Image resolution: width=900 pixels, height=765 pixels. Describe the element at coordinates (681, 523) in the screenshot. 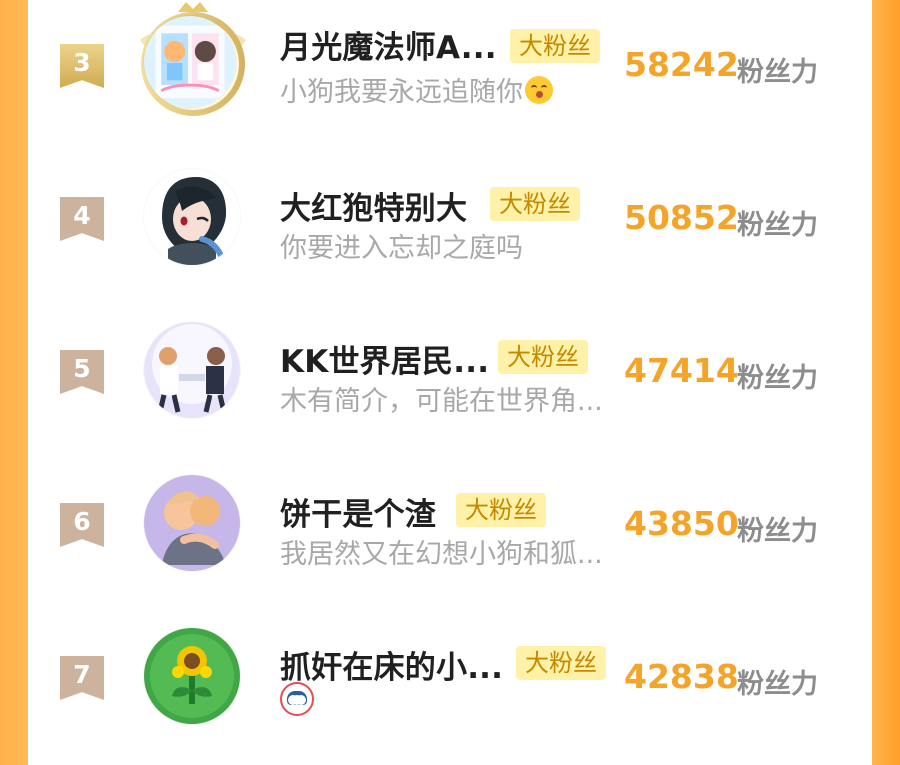

I see `fan-score: 43850` at that location.